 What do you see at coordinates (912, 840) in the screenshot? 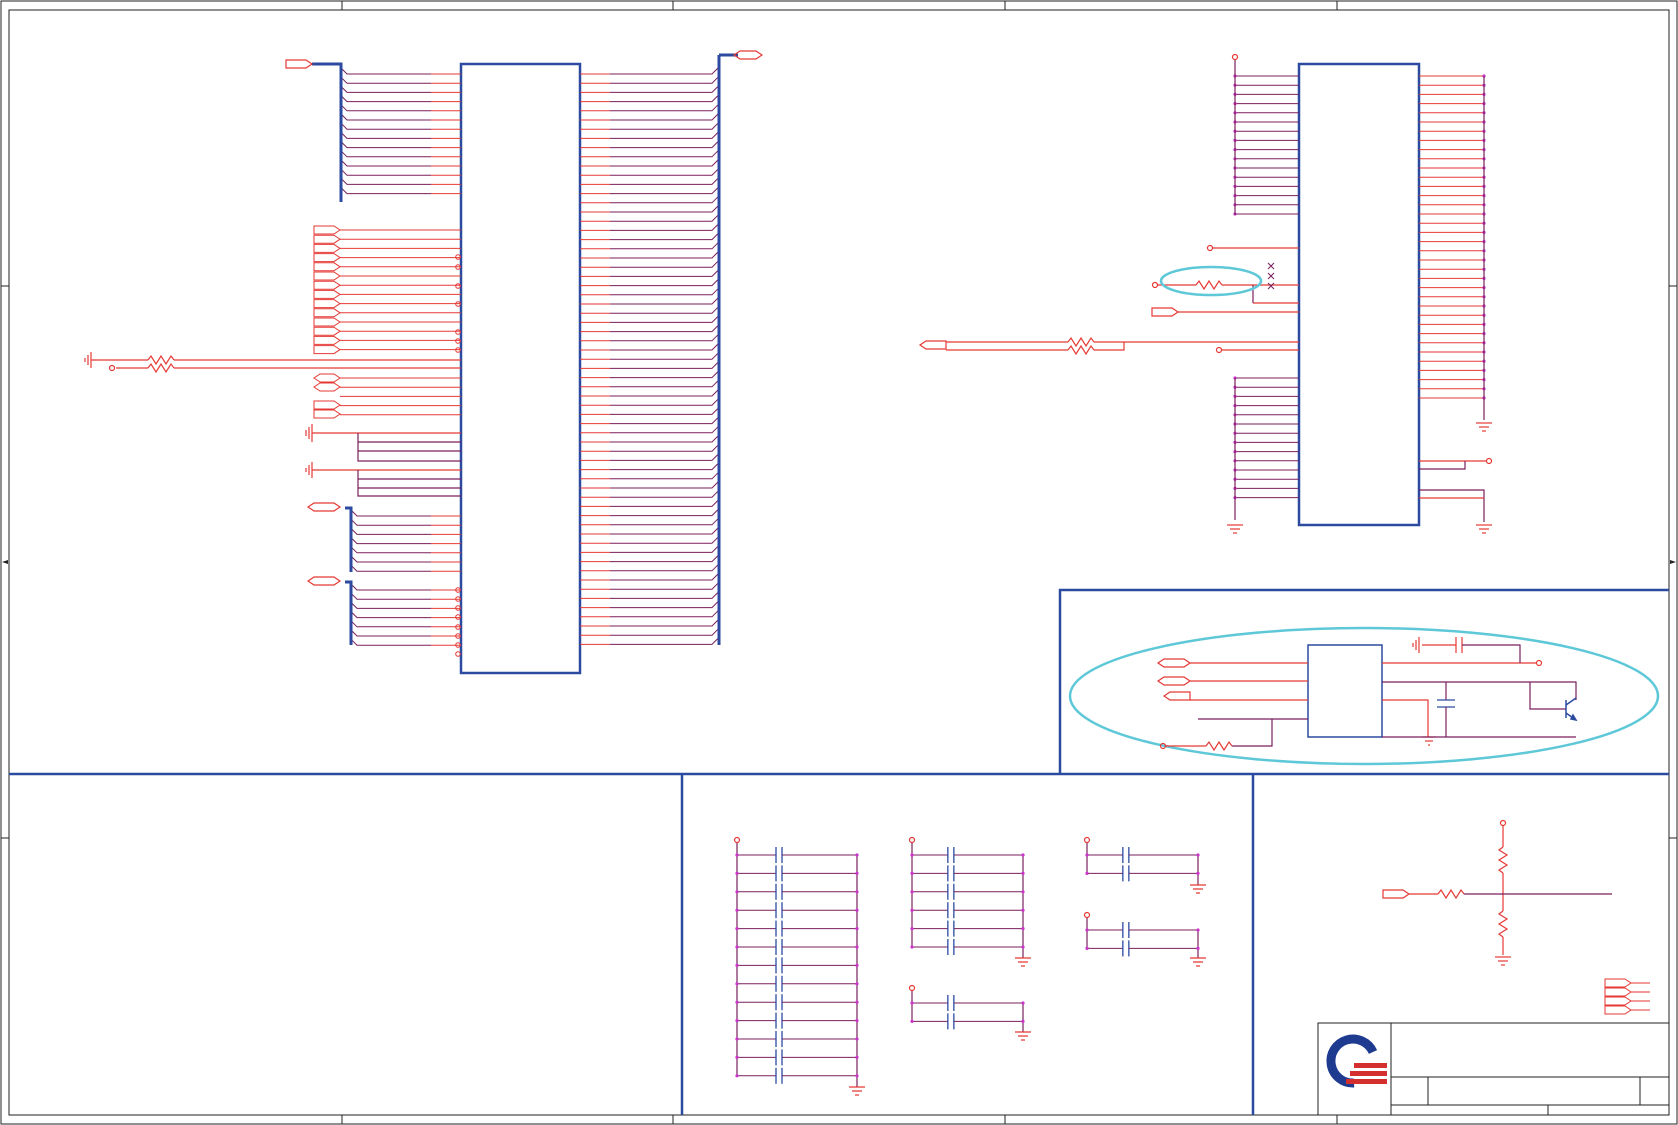
I see `power-terminal` at bounding box center [912, 840].